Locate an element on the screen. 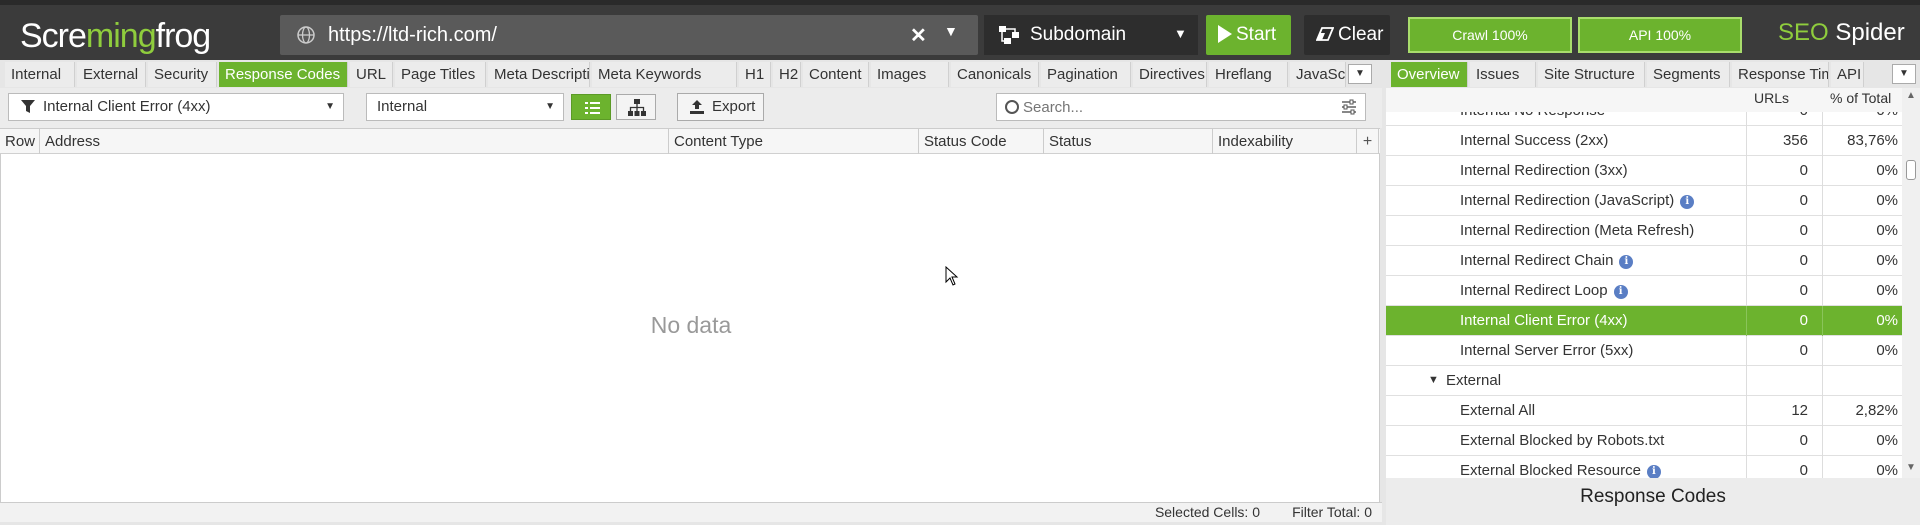 The width and height of the screenshot is (1920, 525). tab-internal: Internal is located at coordinates (40, 74).